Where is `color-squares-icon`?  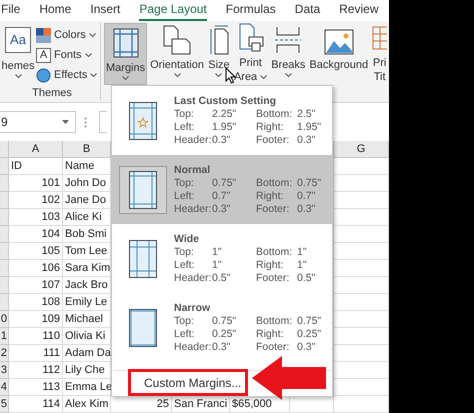 color-squares-icon is located at coordinates (43, 35).